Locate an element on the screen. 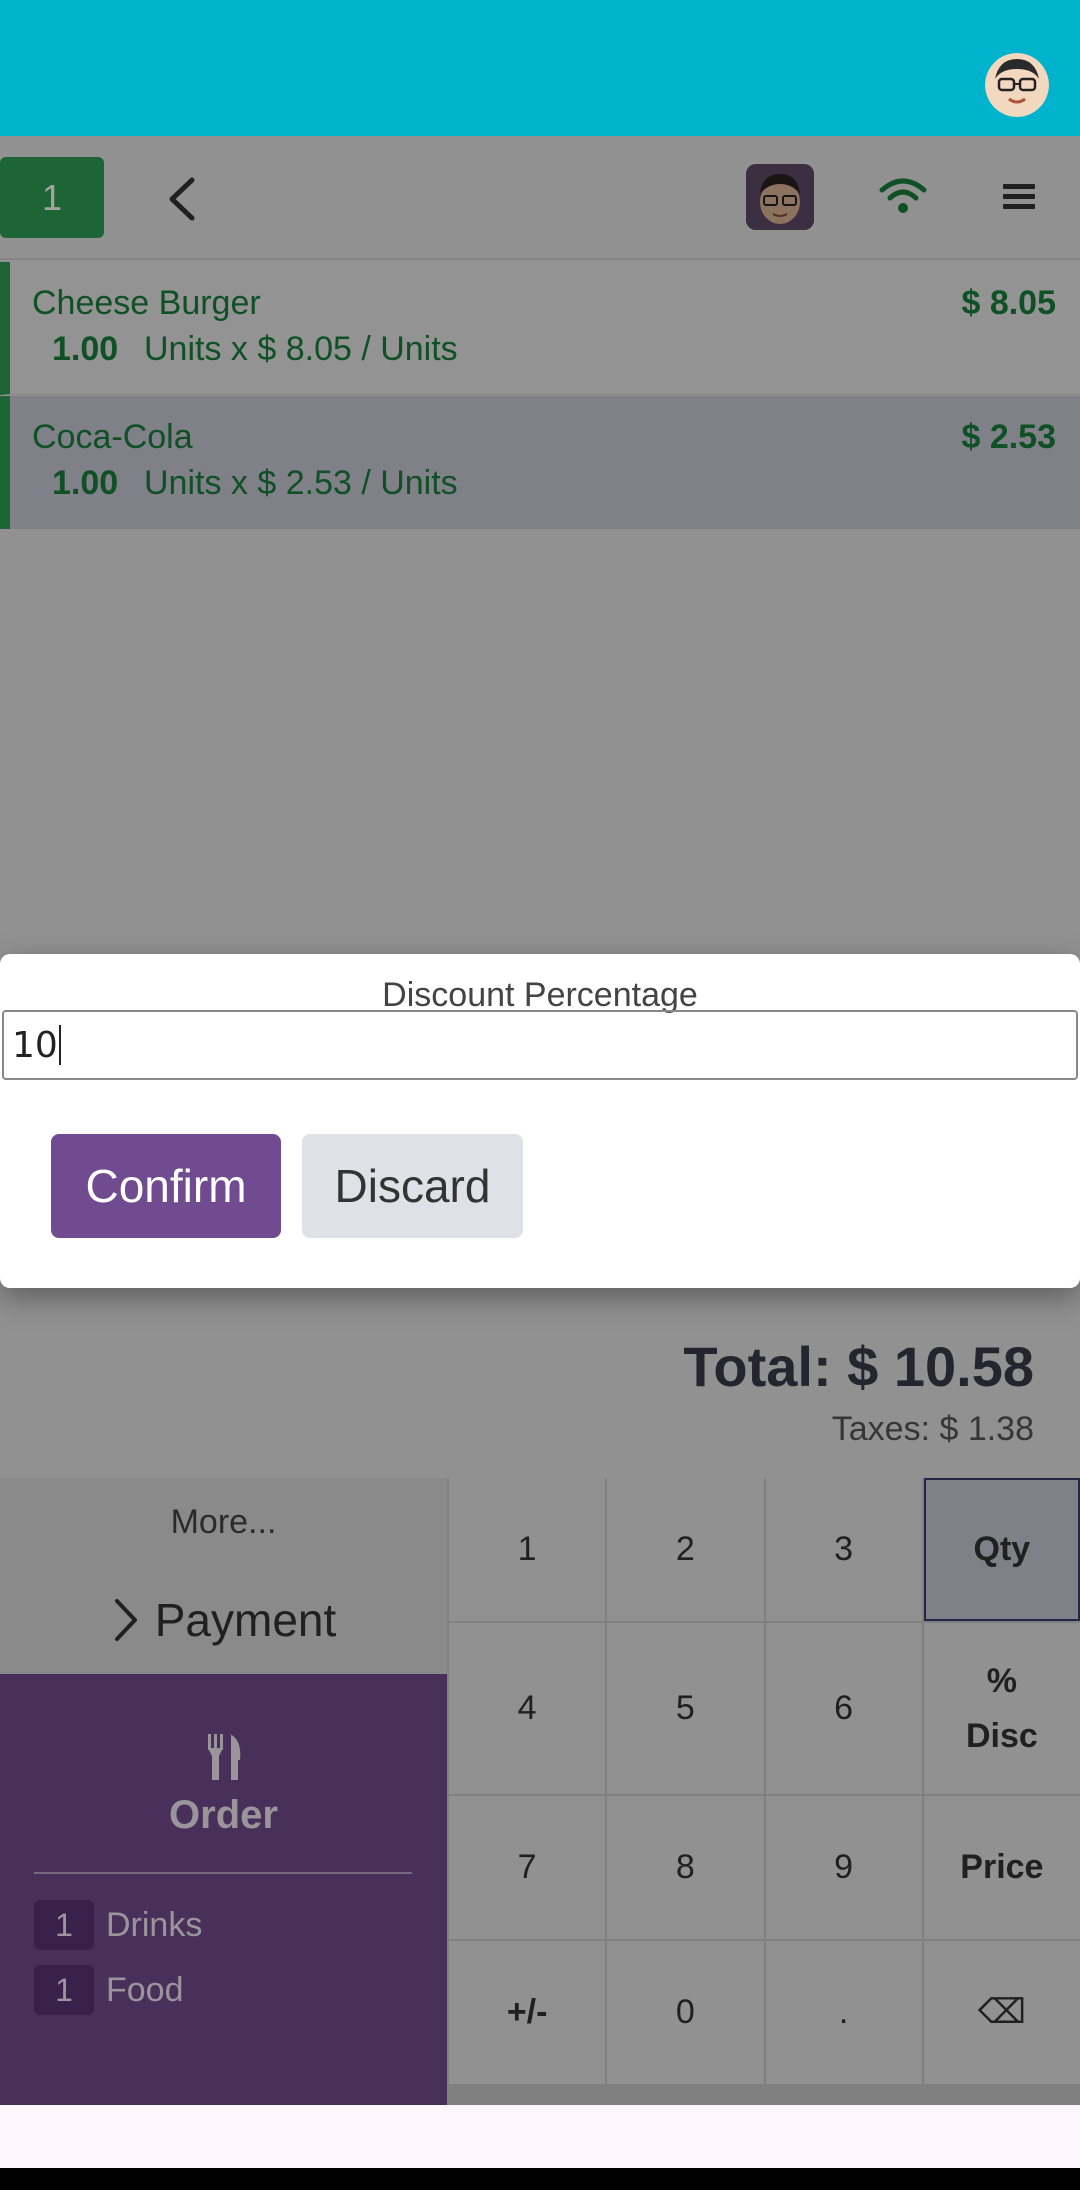 The image size is (1080, 2190). discount-value: 10 is located at coordinates (35, 1045).